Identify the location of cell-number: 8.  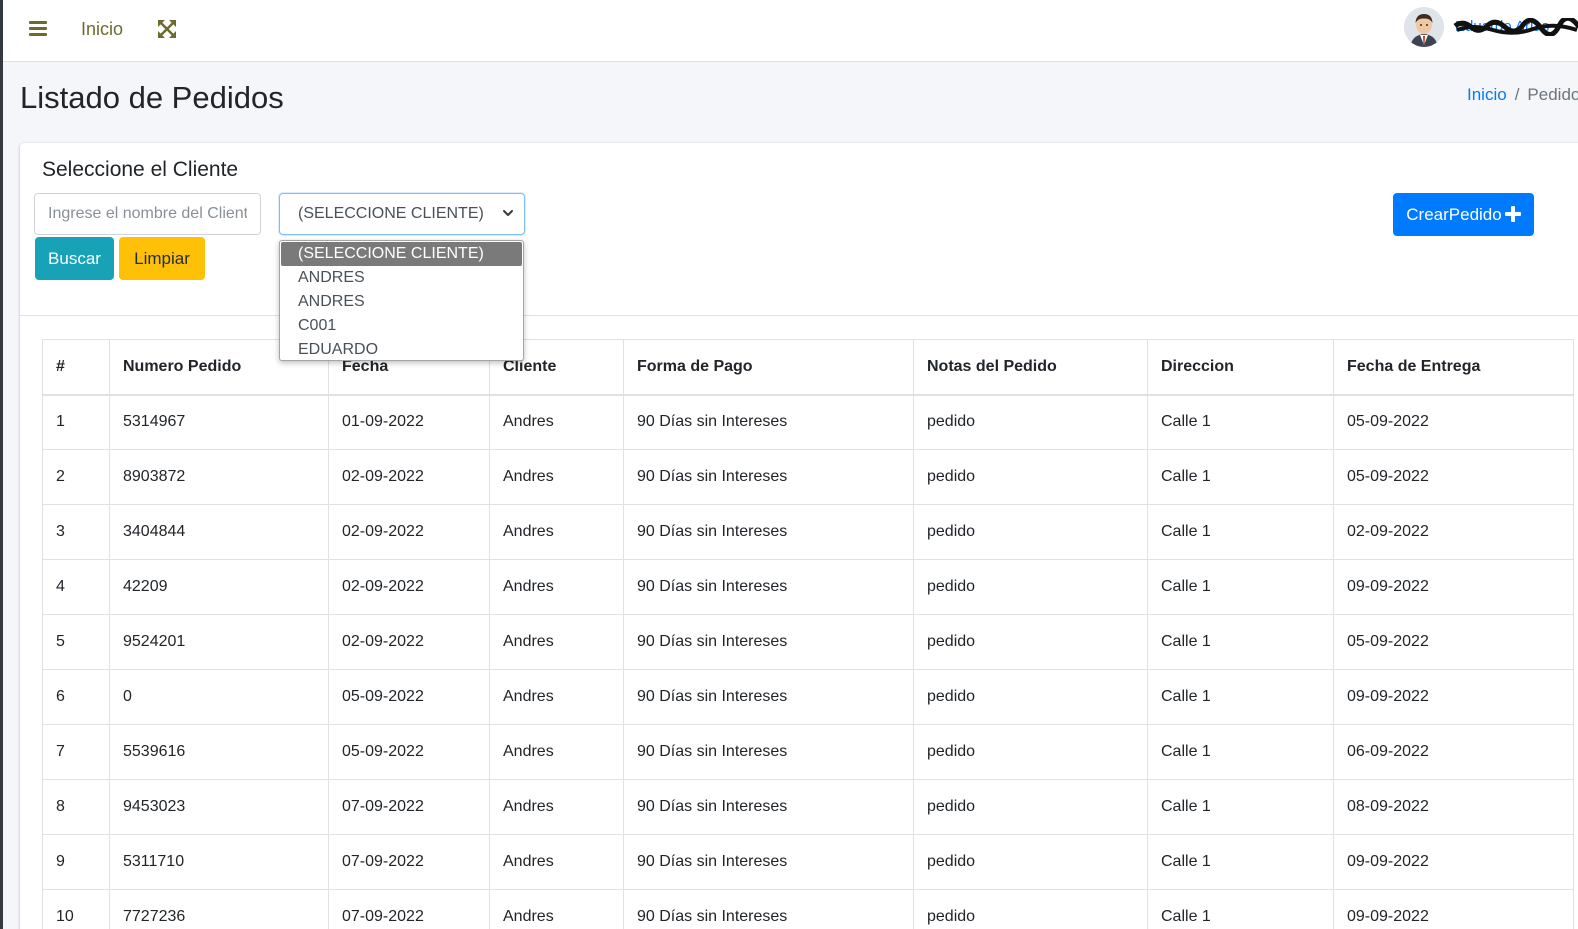
(76, 807).